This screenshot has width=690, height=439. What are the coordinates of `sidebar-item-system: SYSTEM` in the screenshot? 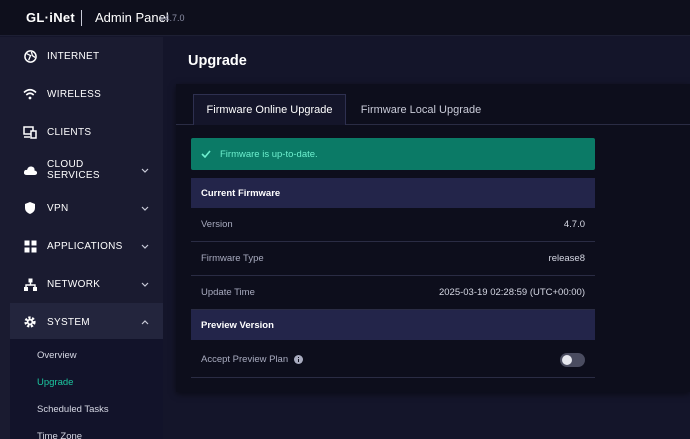 It's located at (86, 322).